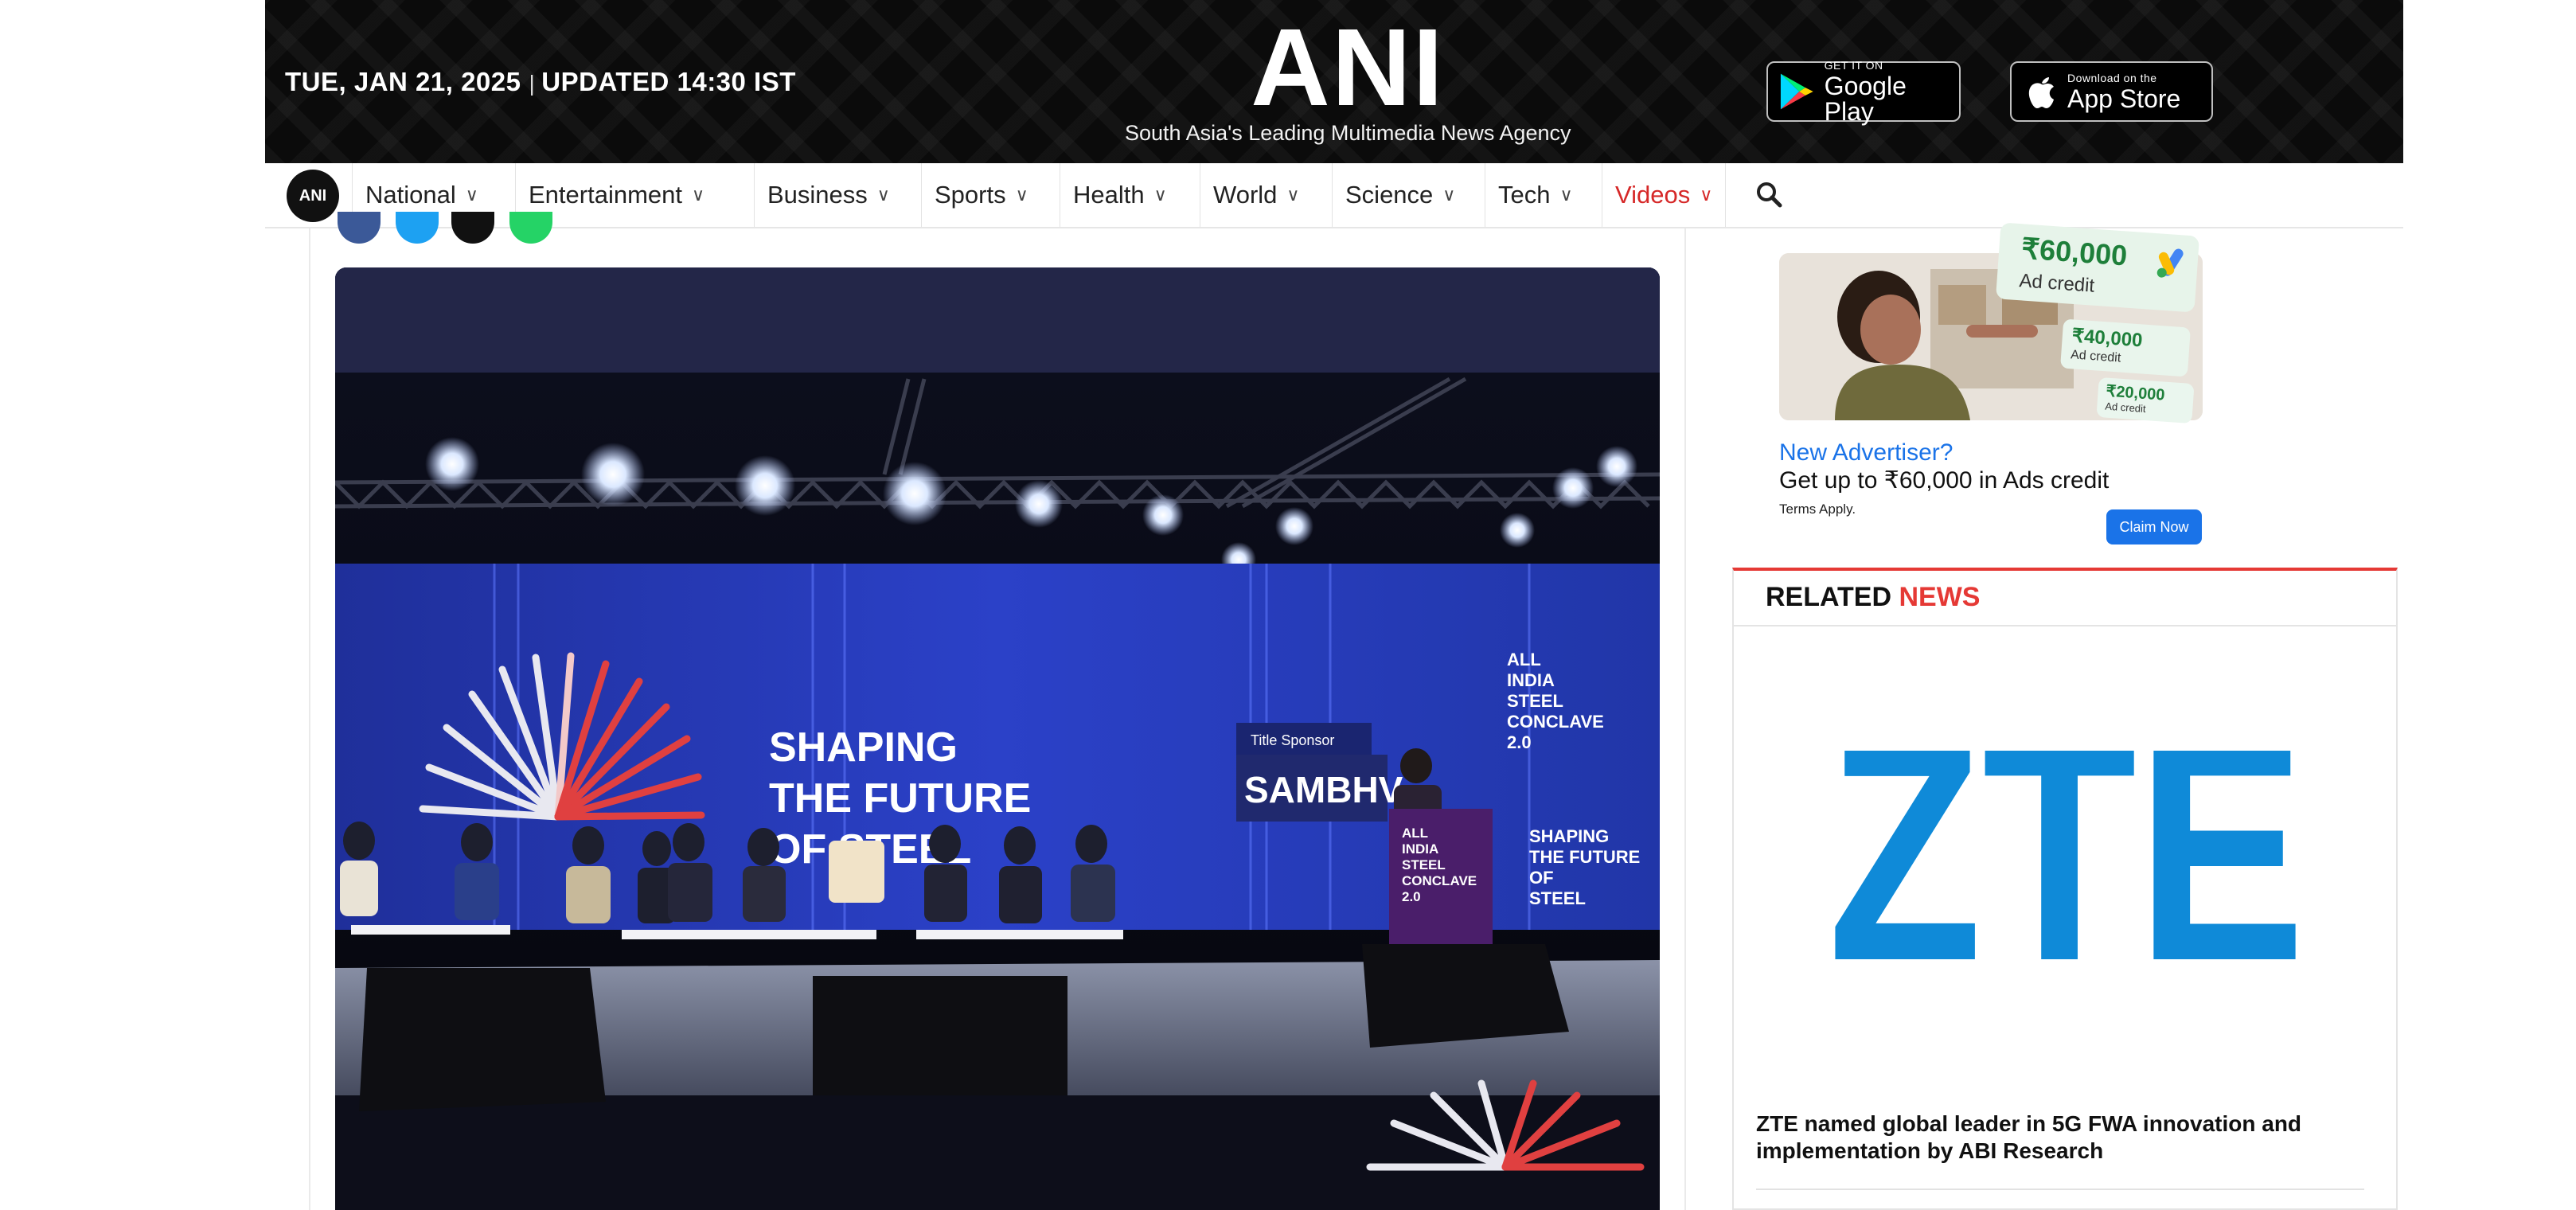 This screenshot has width=2576, height=1210. Describe the element at coordinates (1853, 65) in the screenshot. I see `google-play-small: GET IT ON` at that location.